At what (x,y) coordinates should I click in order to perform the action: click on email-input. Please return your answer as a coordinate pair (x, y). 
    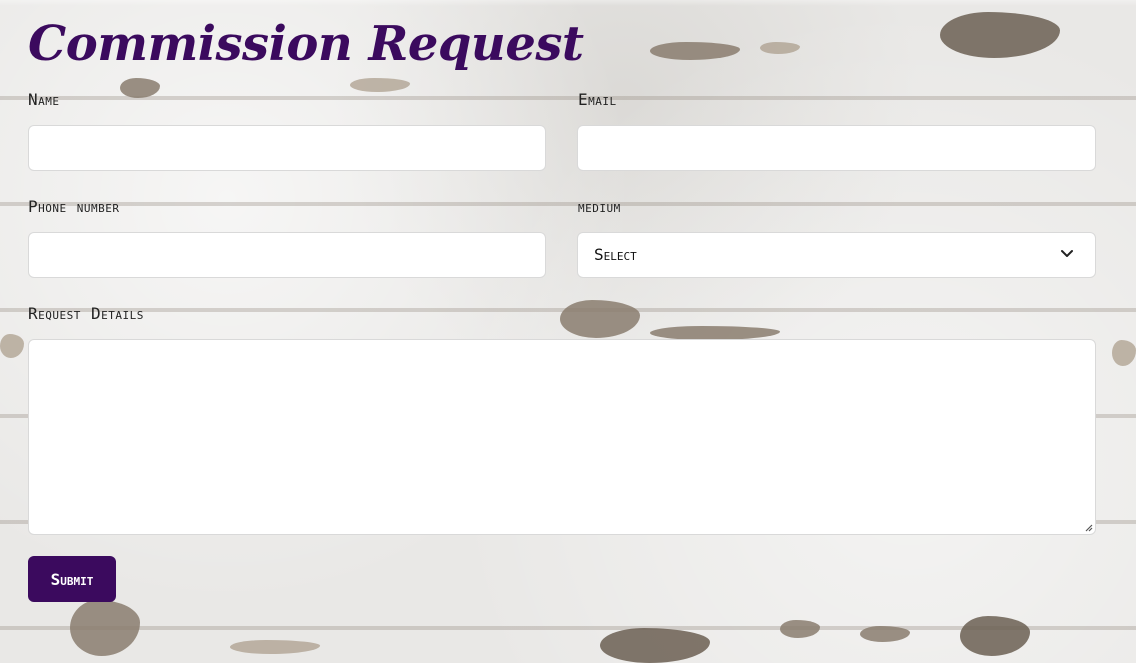
    Looking at the image, I should click on (836, 148).